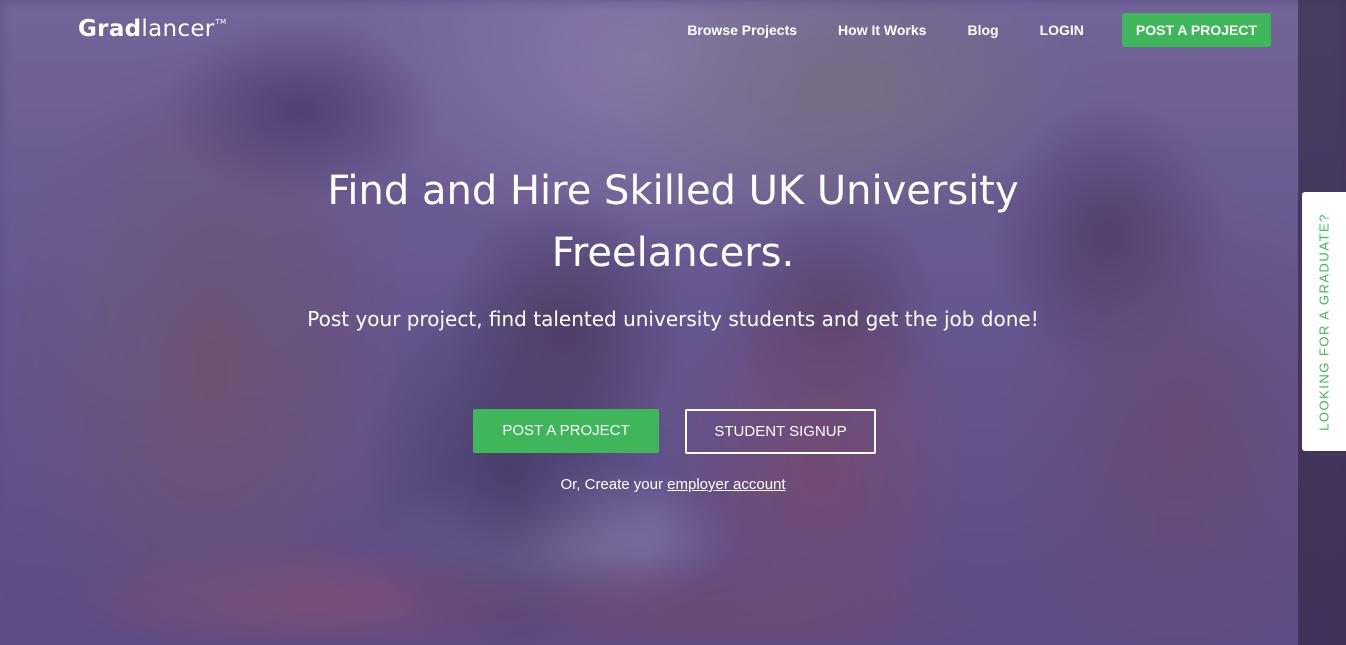 Image resolution: width=1346 pixels, height=645 pixels. I want to click on headline-line-2: Freelancers., so click(673, 253).